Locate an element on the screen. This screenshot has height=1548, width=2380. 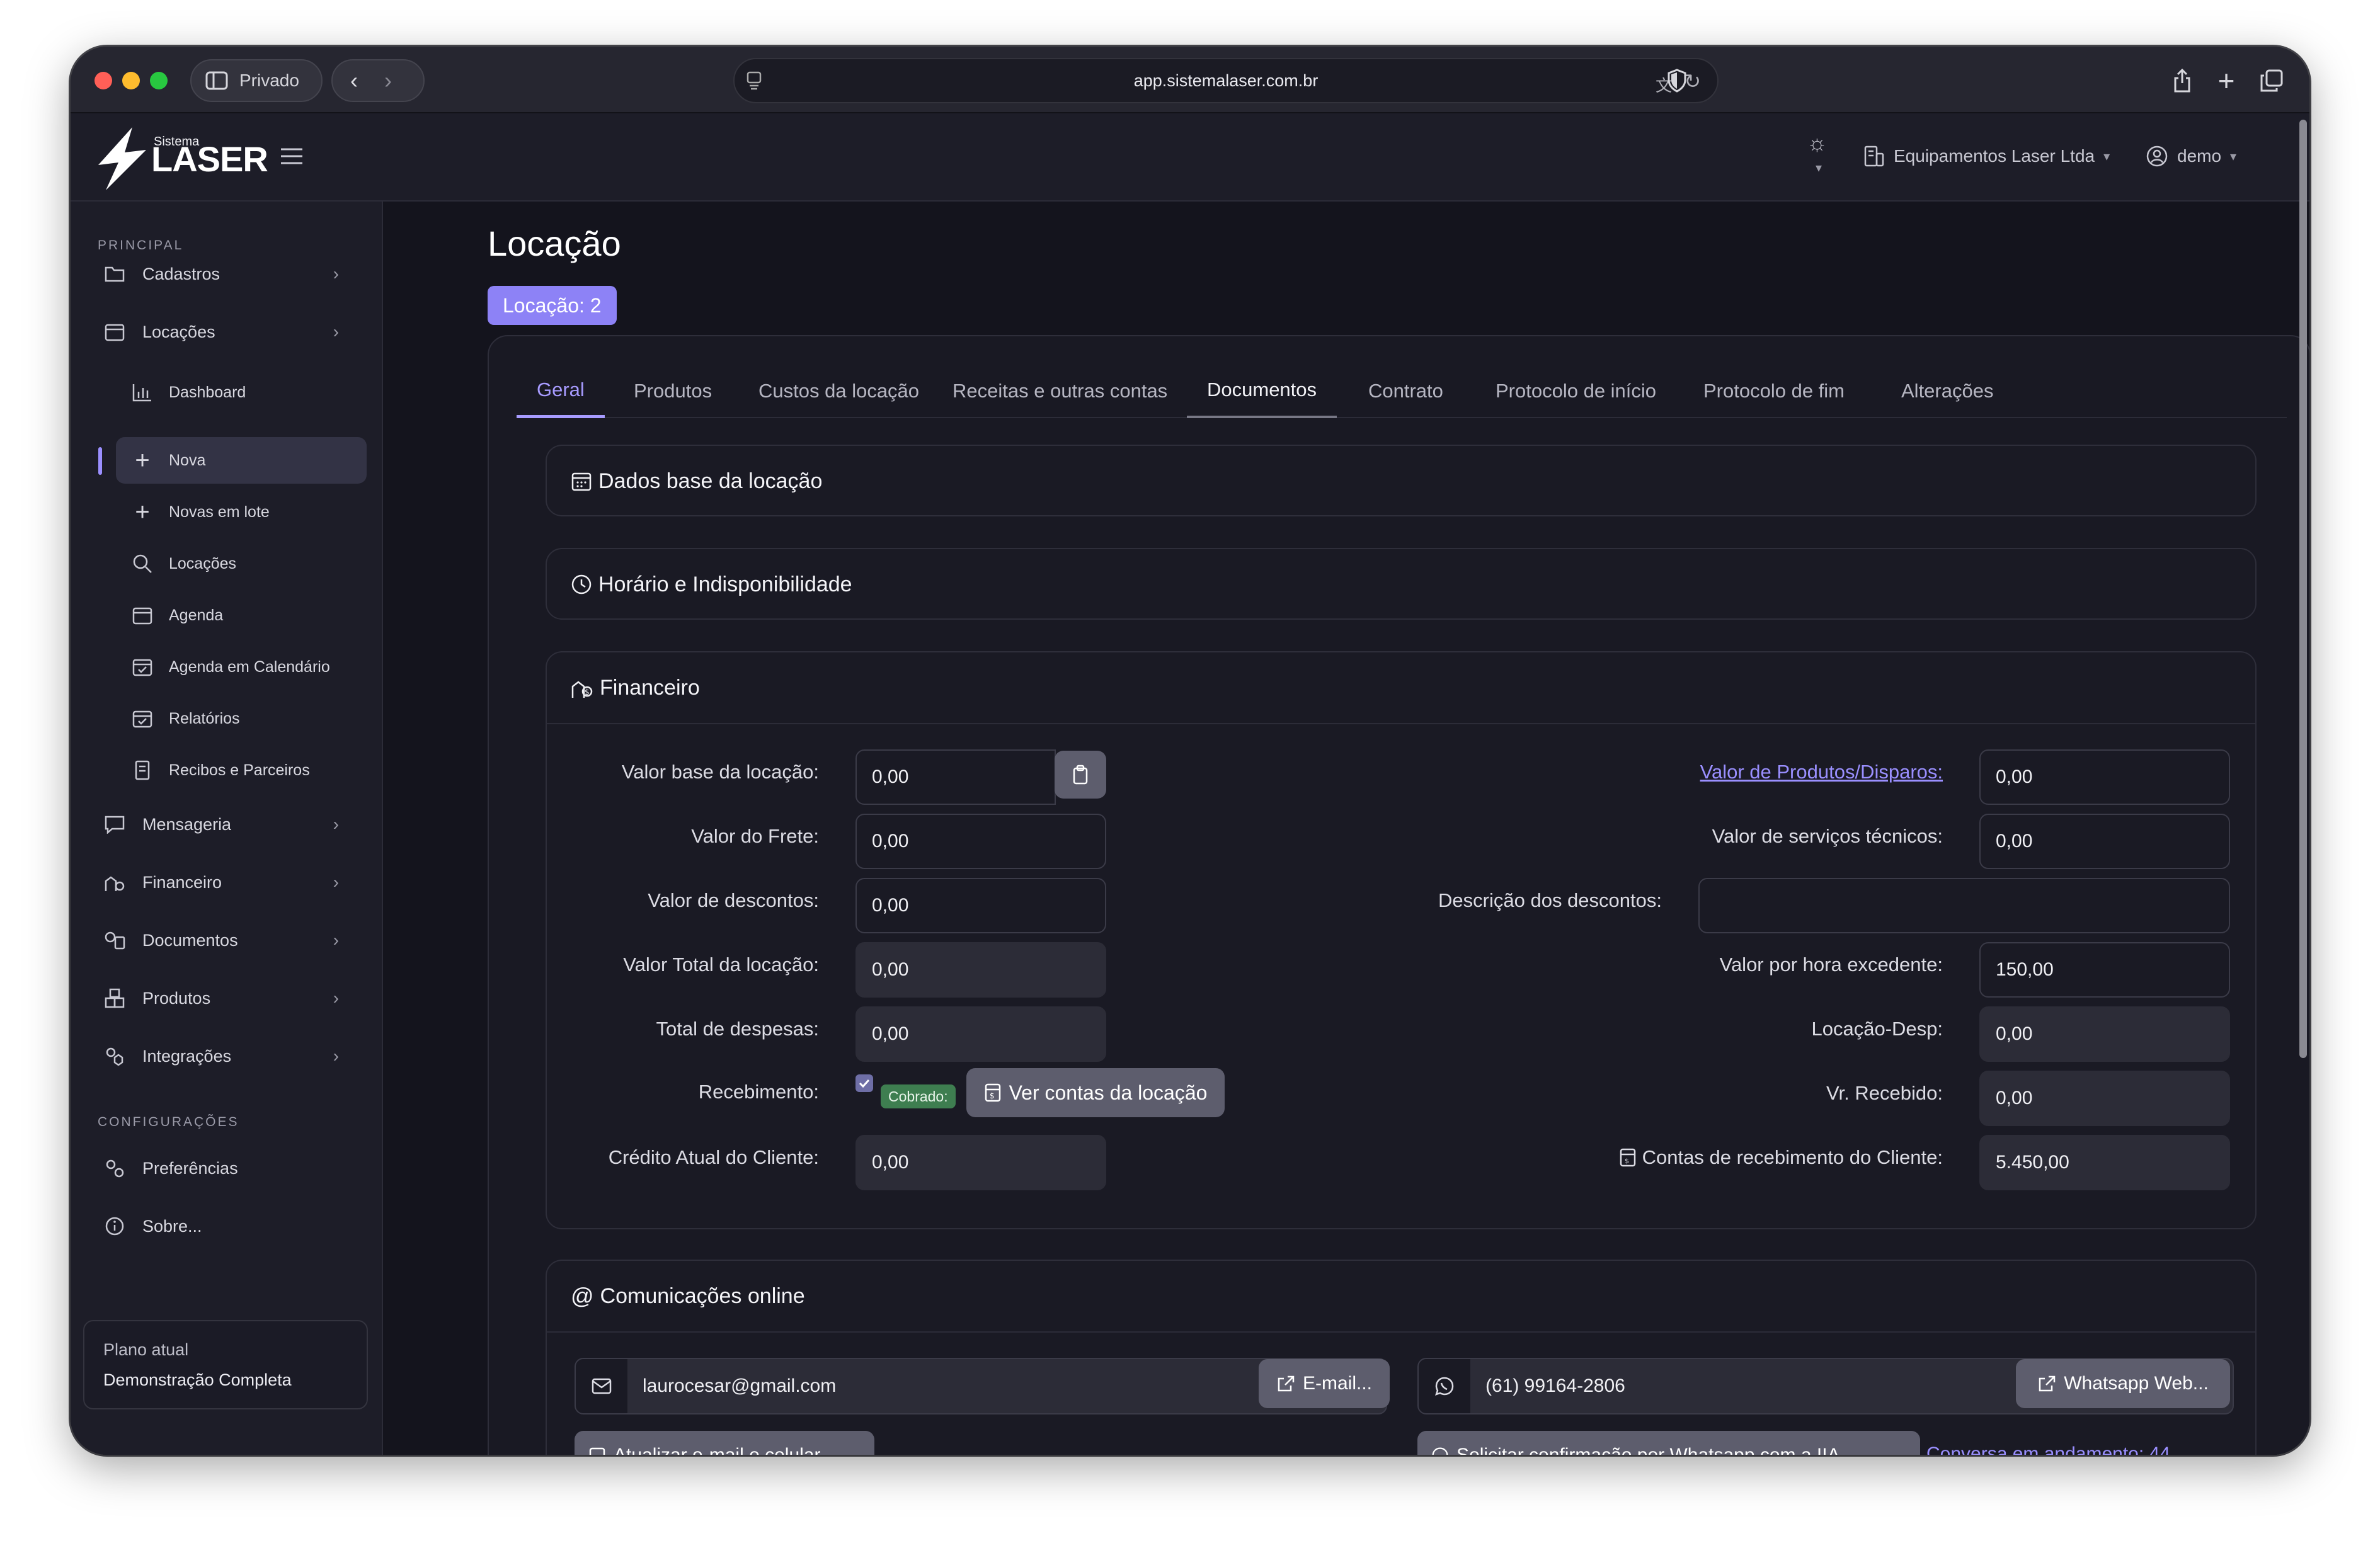
sidebar-subitem-label: Relatórios is located at coordinates (204, 718).